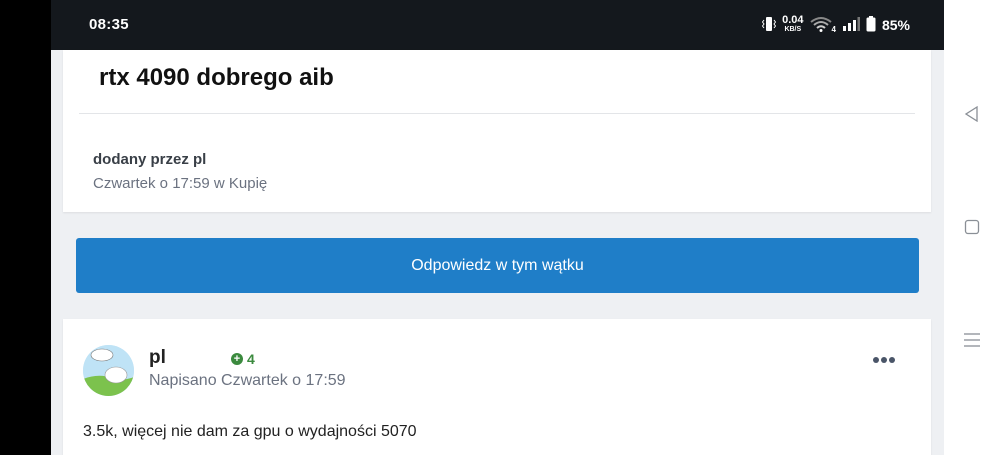  Describe the element at coordinates (793, 29) in the screenshot. I see `net-speed-unit: KB/S` at that location.